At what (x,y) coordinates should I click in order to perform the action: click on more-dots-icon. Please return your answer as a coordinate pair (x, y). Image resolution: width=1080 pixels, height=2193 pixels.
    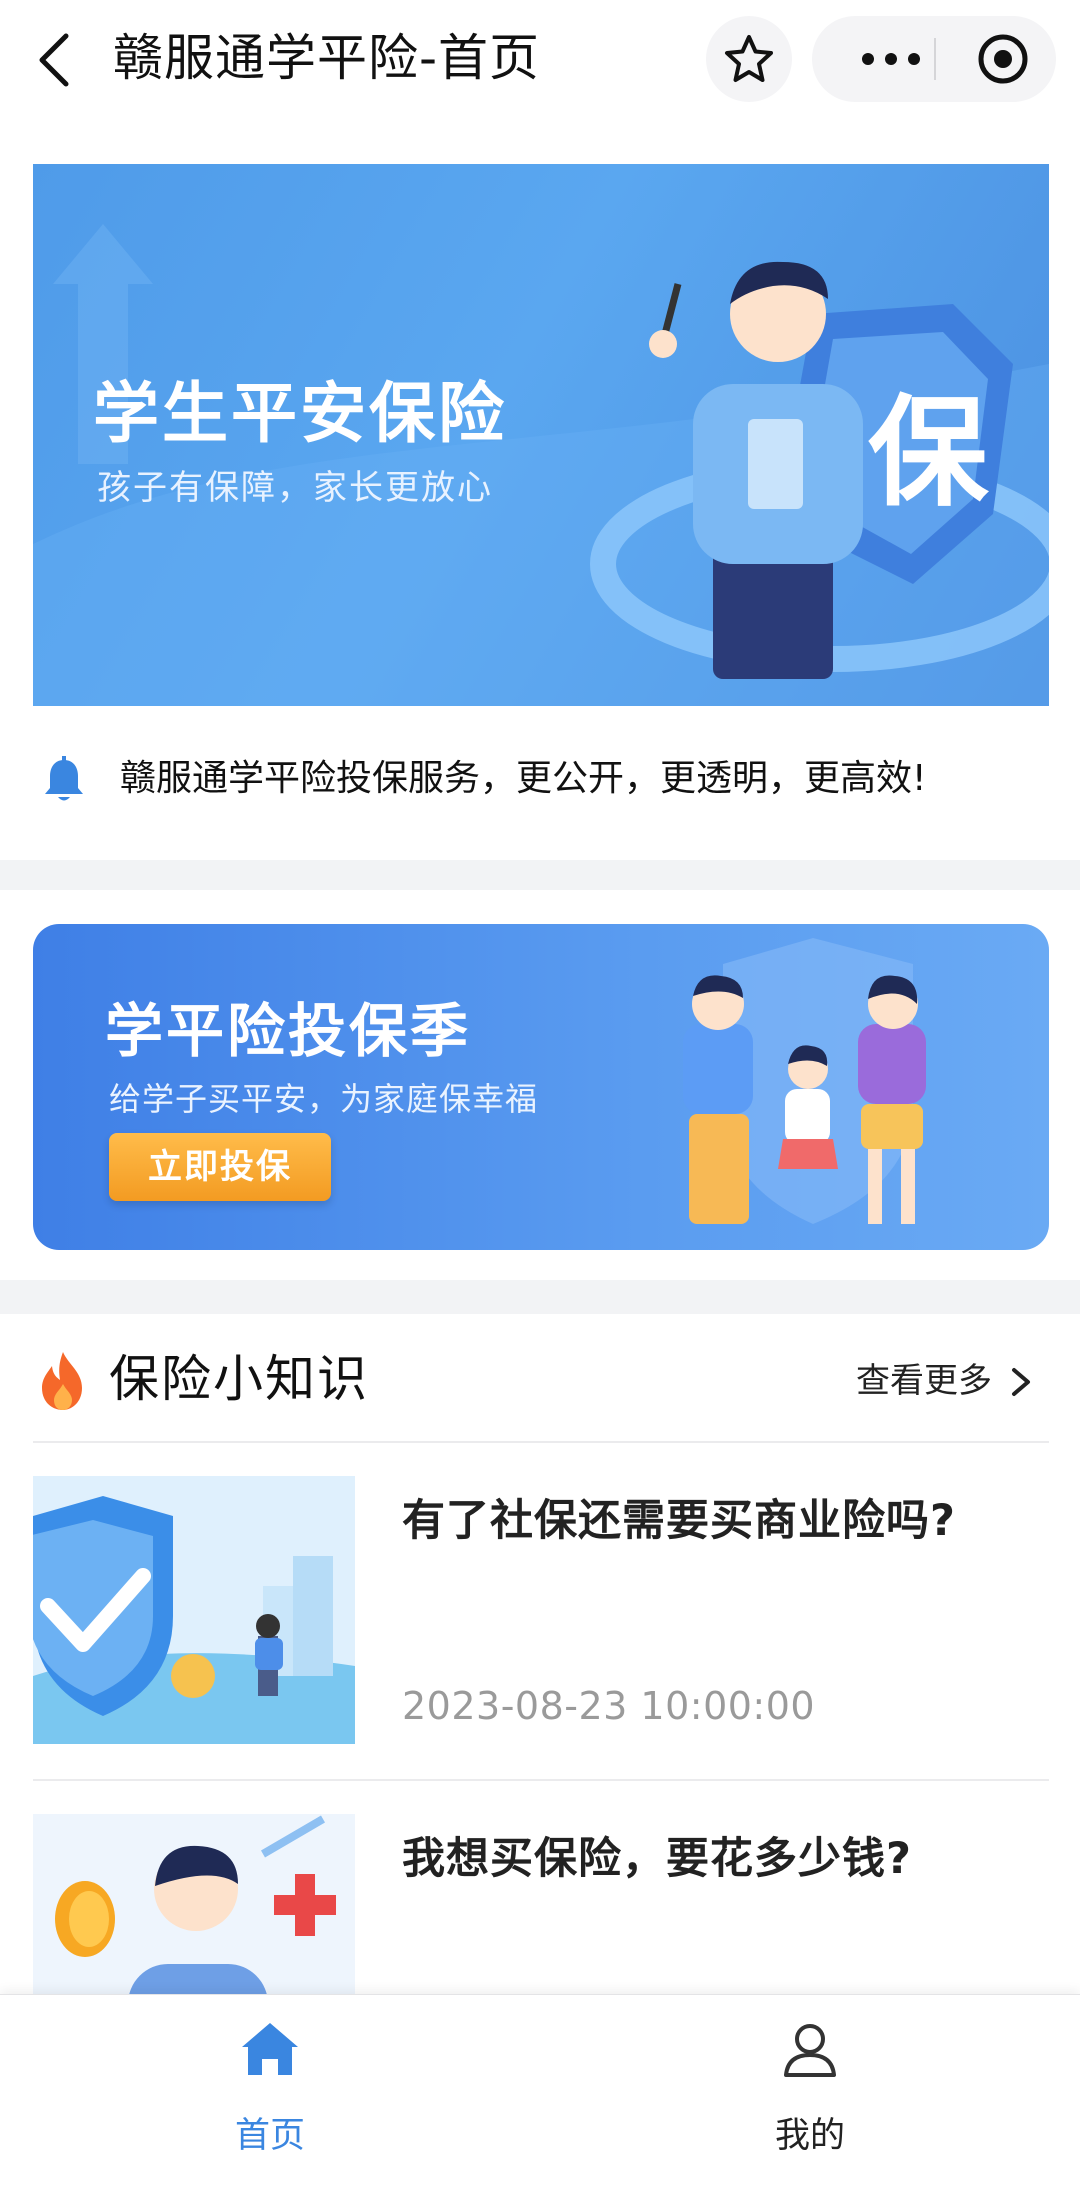
    Looking at the image, I should click on (891, 59).